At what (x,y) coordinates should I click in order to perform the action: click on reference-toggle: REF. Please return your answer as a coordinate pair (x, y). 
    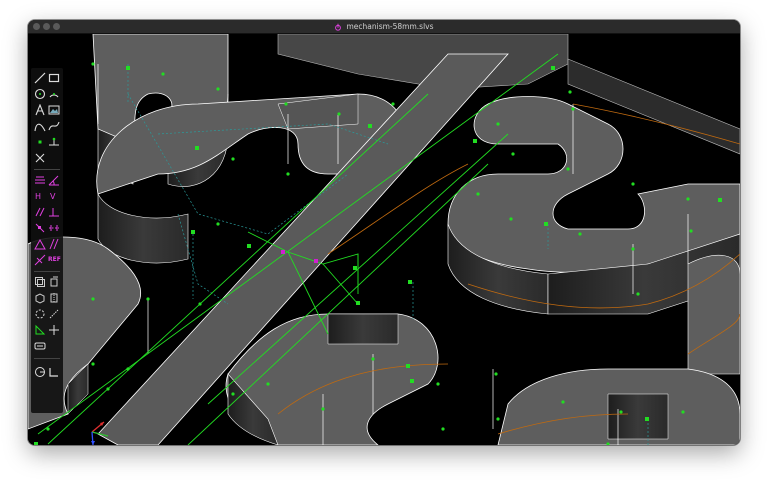
    Looking at the image, I should click on (54, 259).